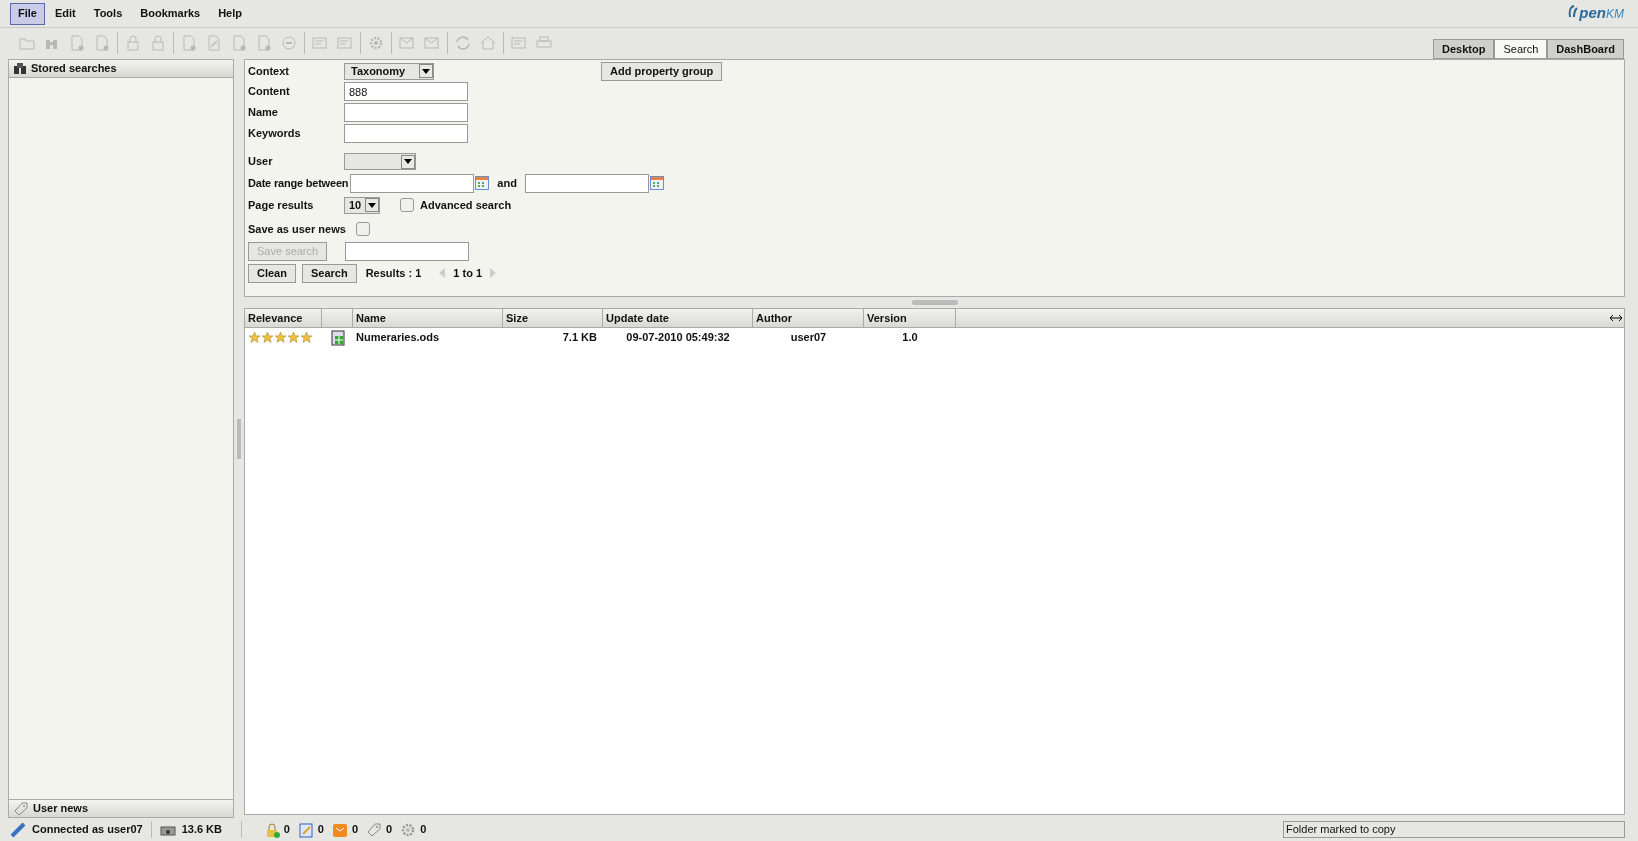 The height and width of the screenshot is (841, 1638). I want to click on table-cell: 09-07-2010 05:49:32, so click(678, 337).